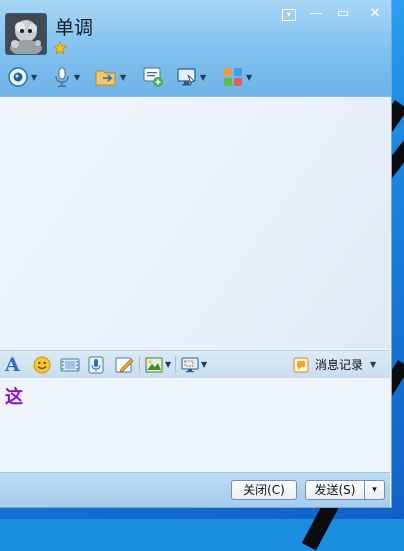 Image resolution: width=404 pixels, height=551 pixels. I want to click on microphone-icon, so click(96, 364).